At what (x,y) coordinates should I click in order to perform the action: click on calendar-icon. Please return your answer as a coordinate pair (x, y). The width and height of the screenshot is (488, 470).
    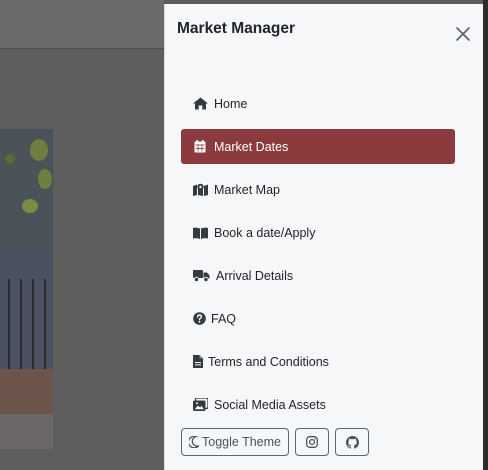
    Looking at the image, I should click on (200, 147).